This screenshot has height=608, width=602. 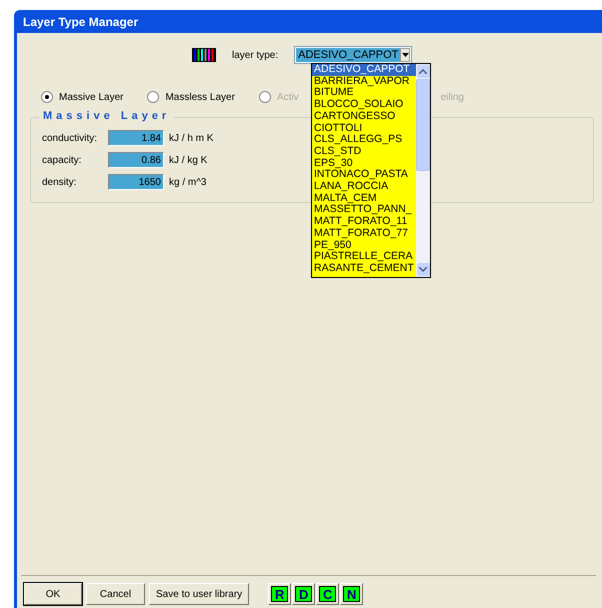 I want to click on field-label: capacity:, so click(x=62, y=160).